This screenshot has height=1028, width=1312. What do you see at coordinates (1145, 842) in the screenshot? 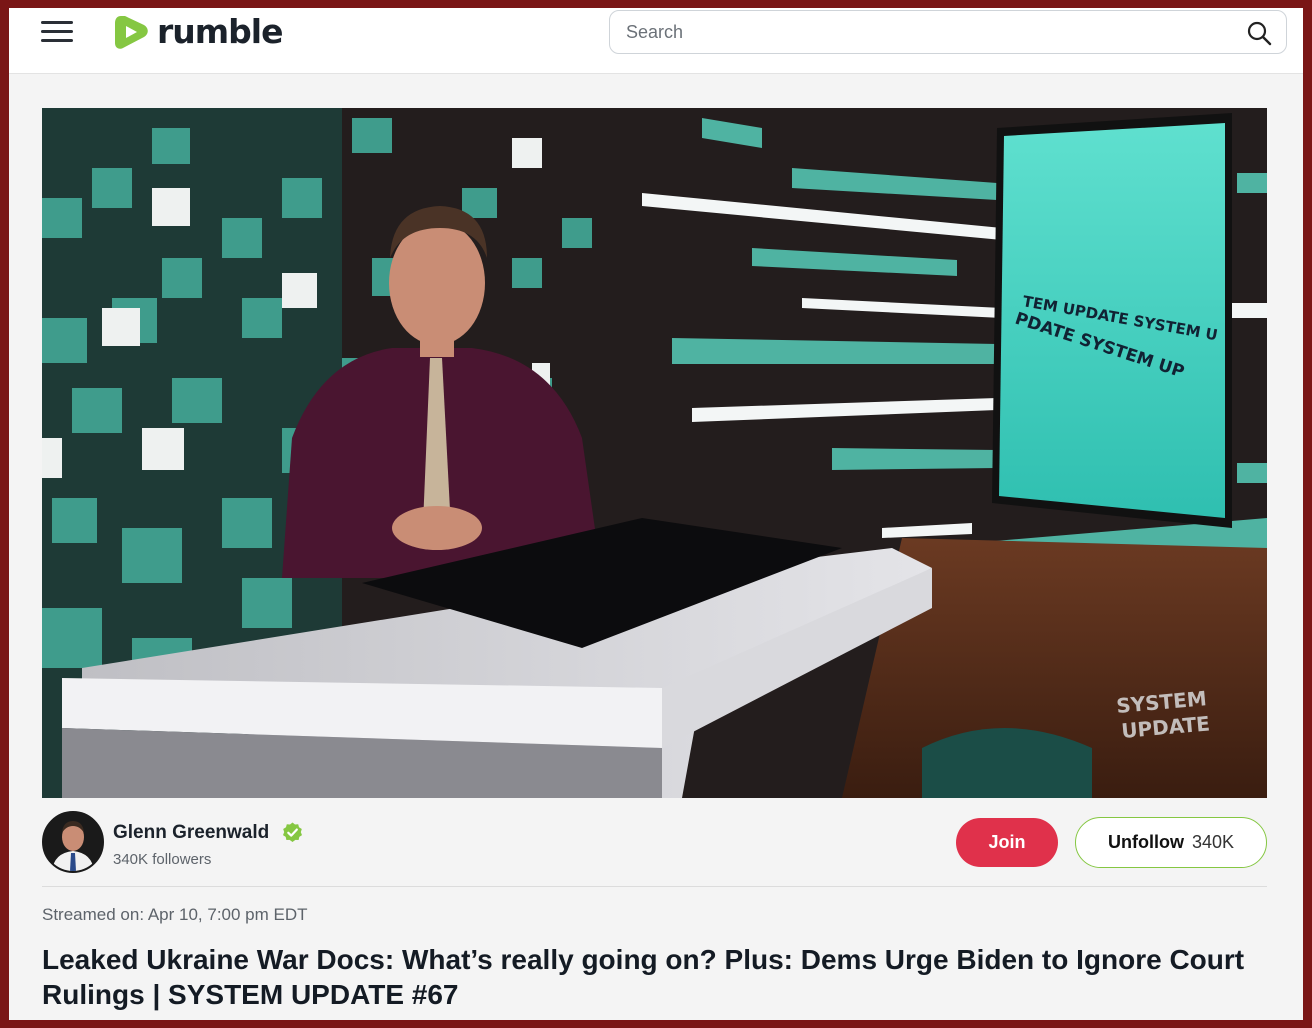
I see `unfollow-label: Unfollow` at bounding box center [1145, 842].